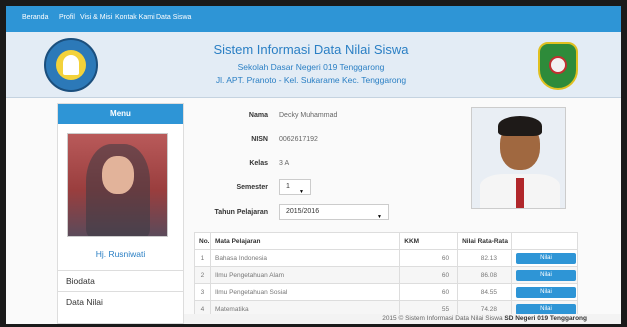 The height and width of the screenshot is (327, 627). I want to click on row-no: 3, so click(202, 292).